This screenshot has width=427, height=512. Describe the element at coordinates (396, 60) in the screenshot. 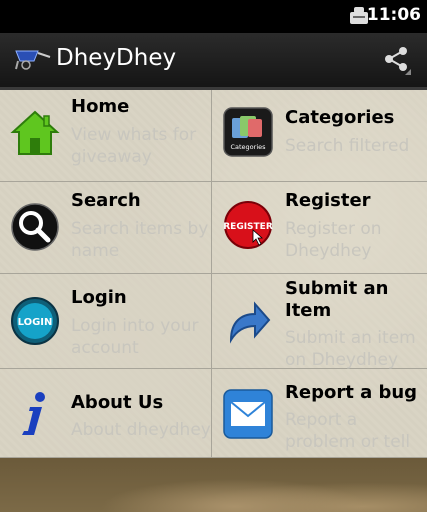

I see `share-icon` at that location.